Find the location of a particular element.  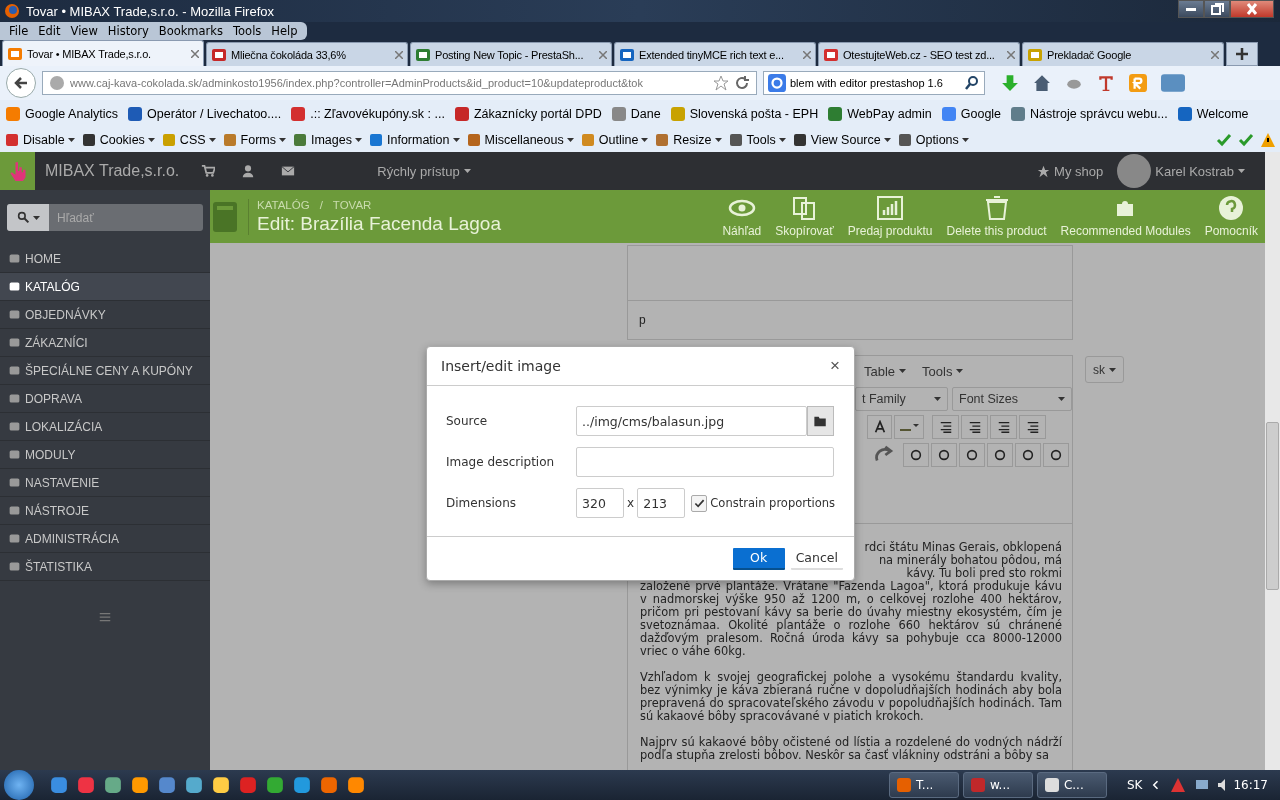

language-dropdown: sk is located at coordinates (1104, 369).